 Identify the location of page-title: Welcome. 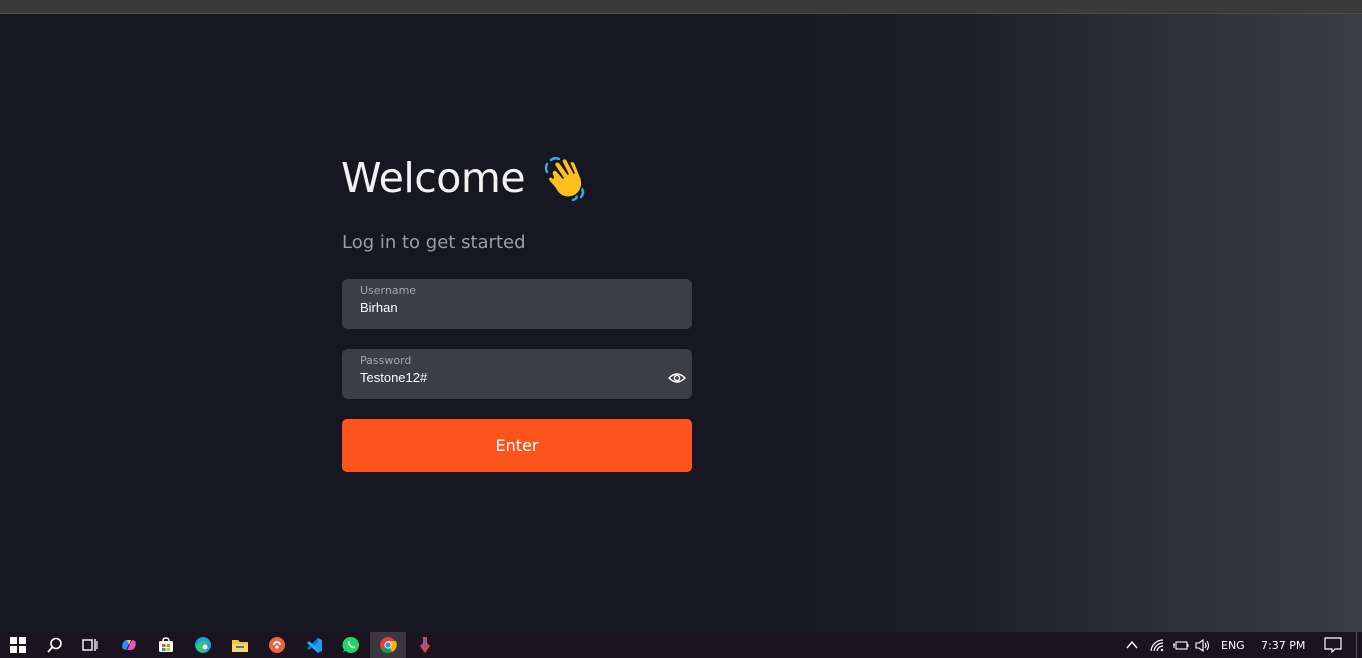
(433, 178).